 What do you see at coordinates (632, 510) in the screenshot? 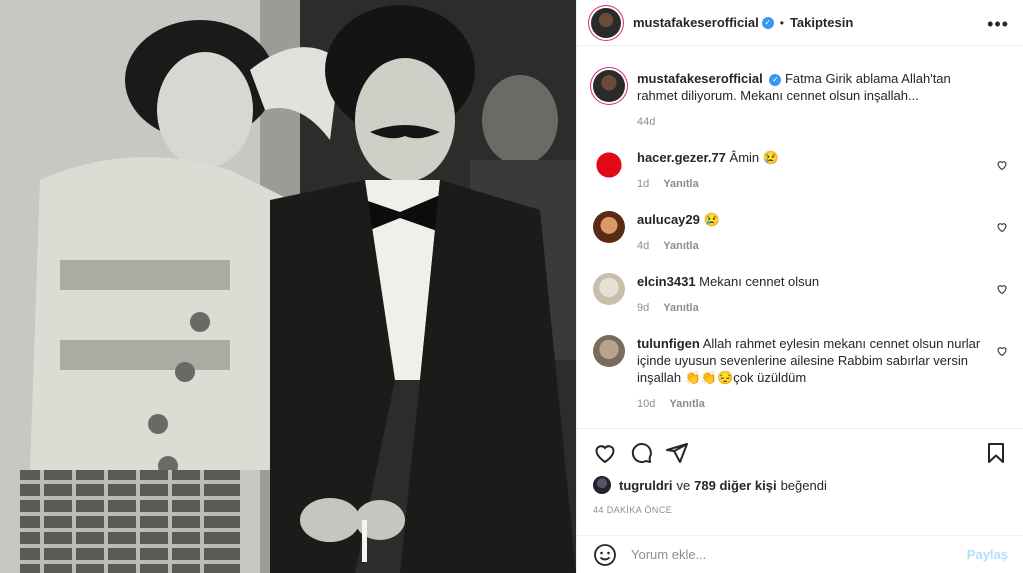
I see `post-timestamp: 44 DAKİKA ÖNCE` at bounding box center [632, 510].